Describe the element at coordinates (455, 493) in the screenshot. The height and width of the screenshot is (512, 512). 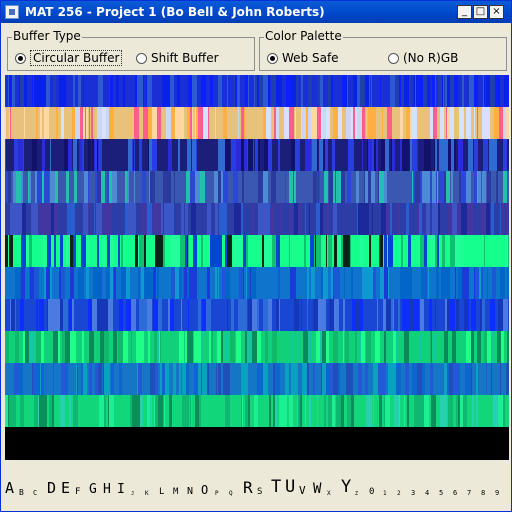
I see `alphabet-glyph: 6` at that location.